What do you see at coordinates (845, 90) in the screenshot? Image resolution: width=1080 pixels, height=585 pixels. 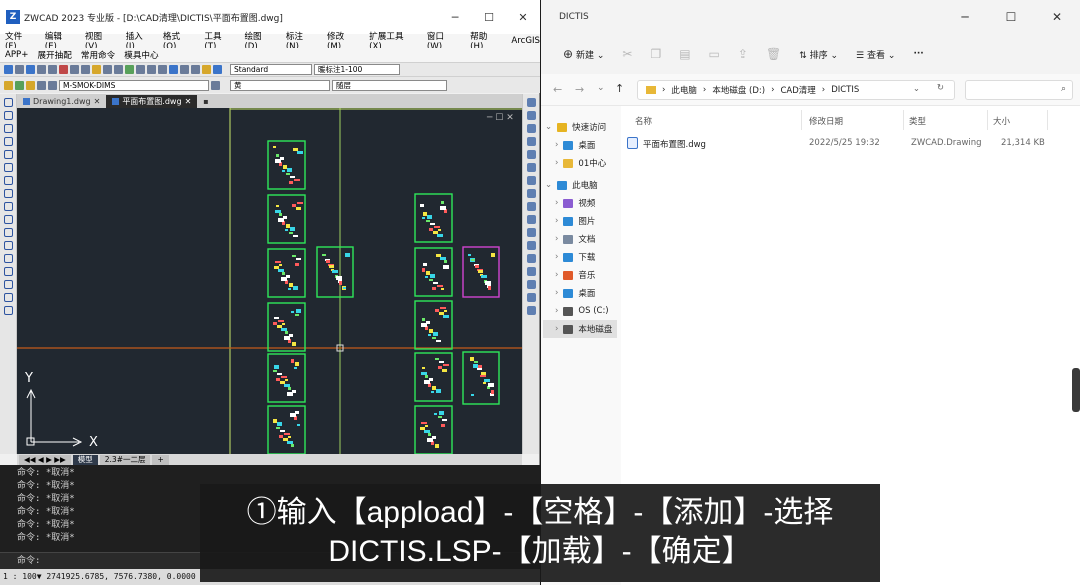 I see `breadcrumb-dictis: DICTIS` at bounding box center [845, 90].